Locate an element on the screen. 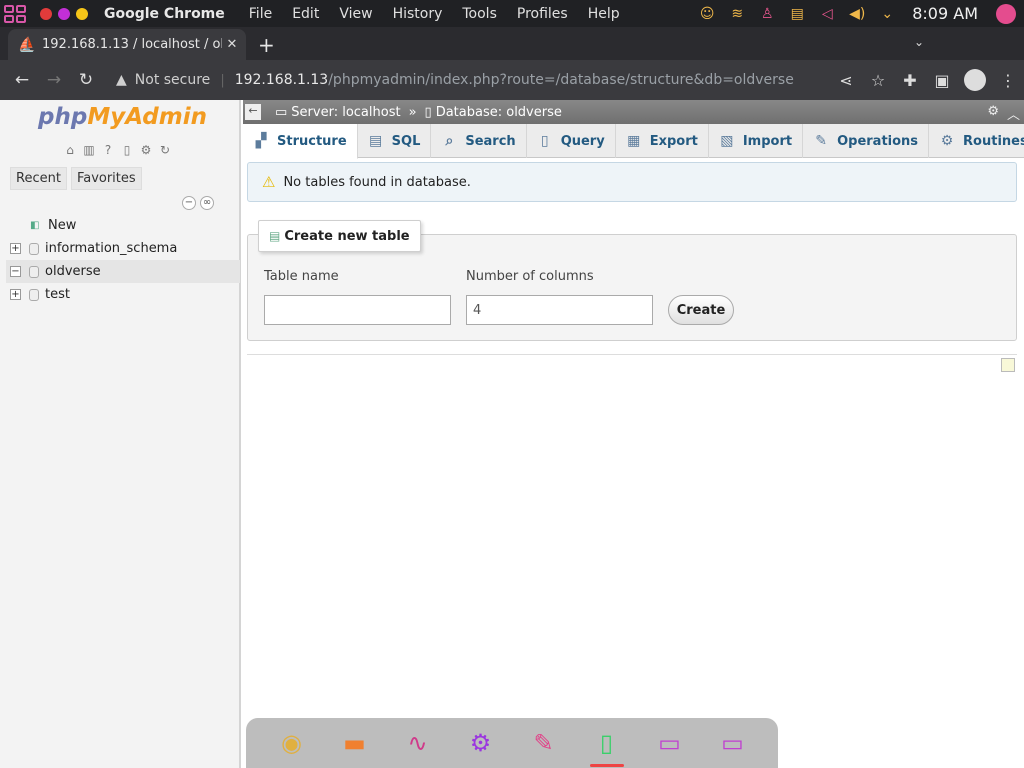  docs-icon: ▯ is located at coordinates (127, 150).